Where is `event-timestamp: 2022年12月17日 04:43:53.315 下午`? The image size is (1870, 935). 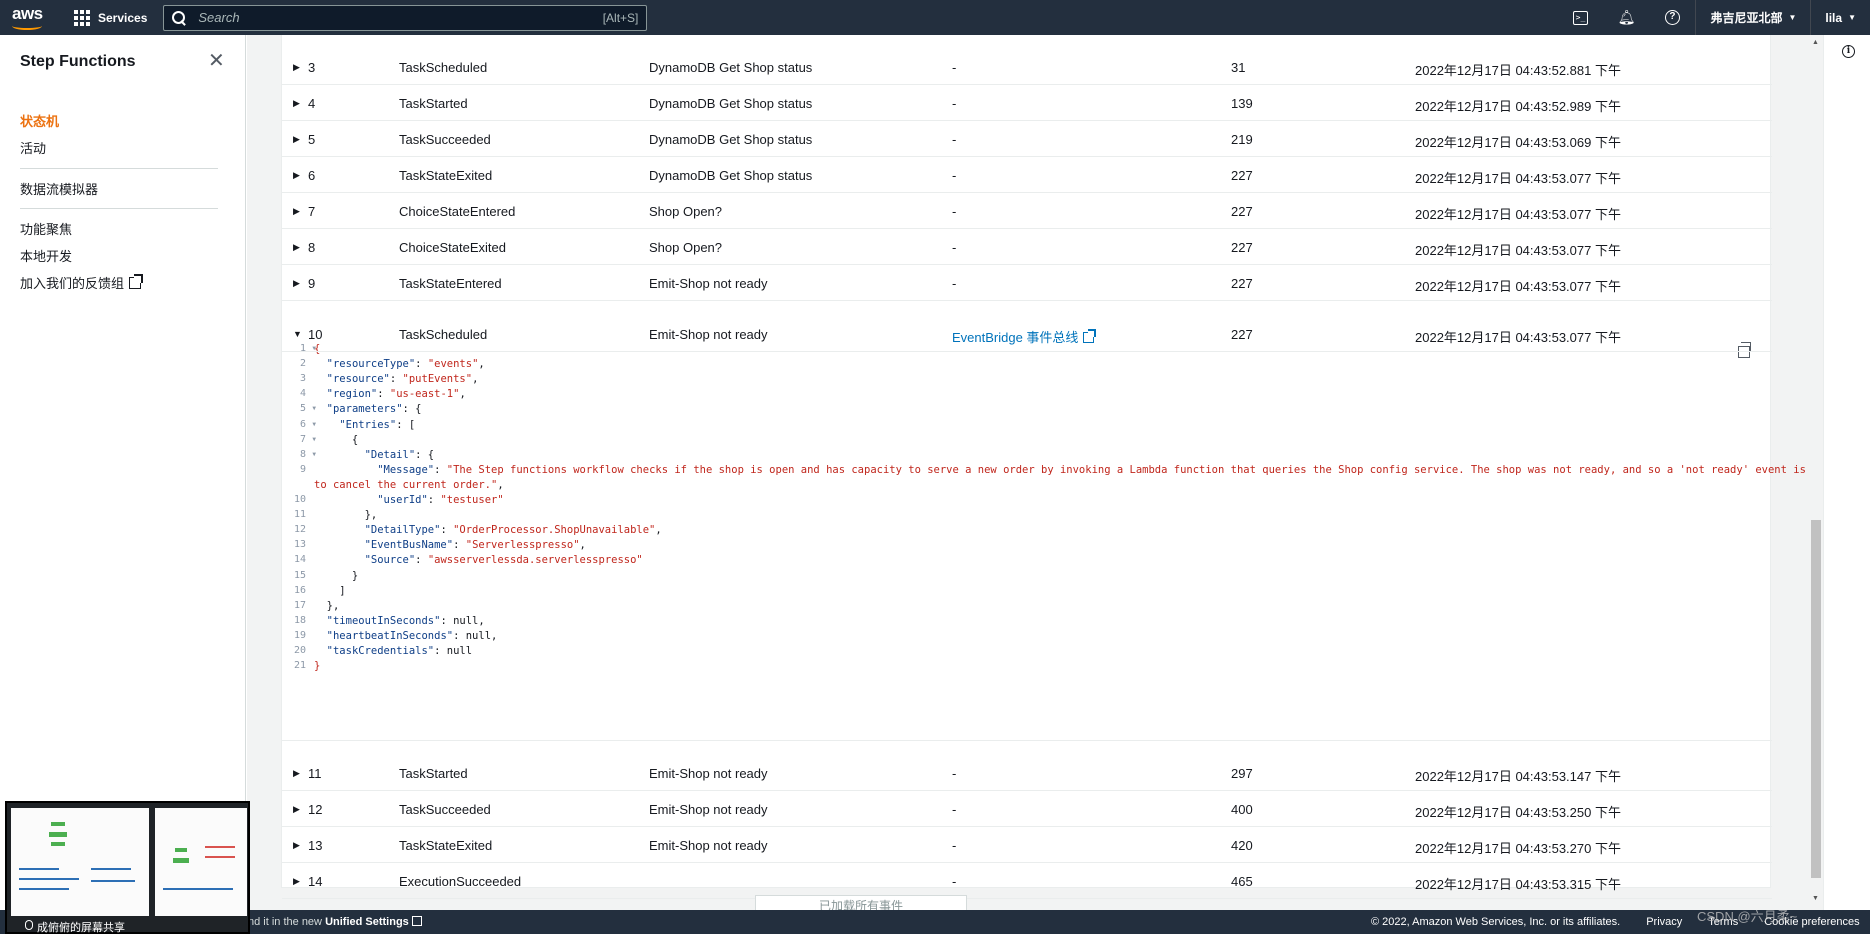
event-timestamp: 2022年12月17日 04:43:53.315 下午 is located at coordinates (1518, 884).